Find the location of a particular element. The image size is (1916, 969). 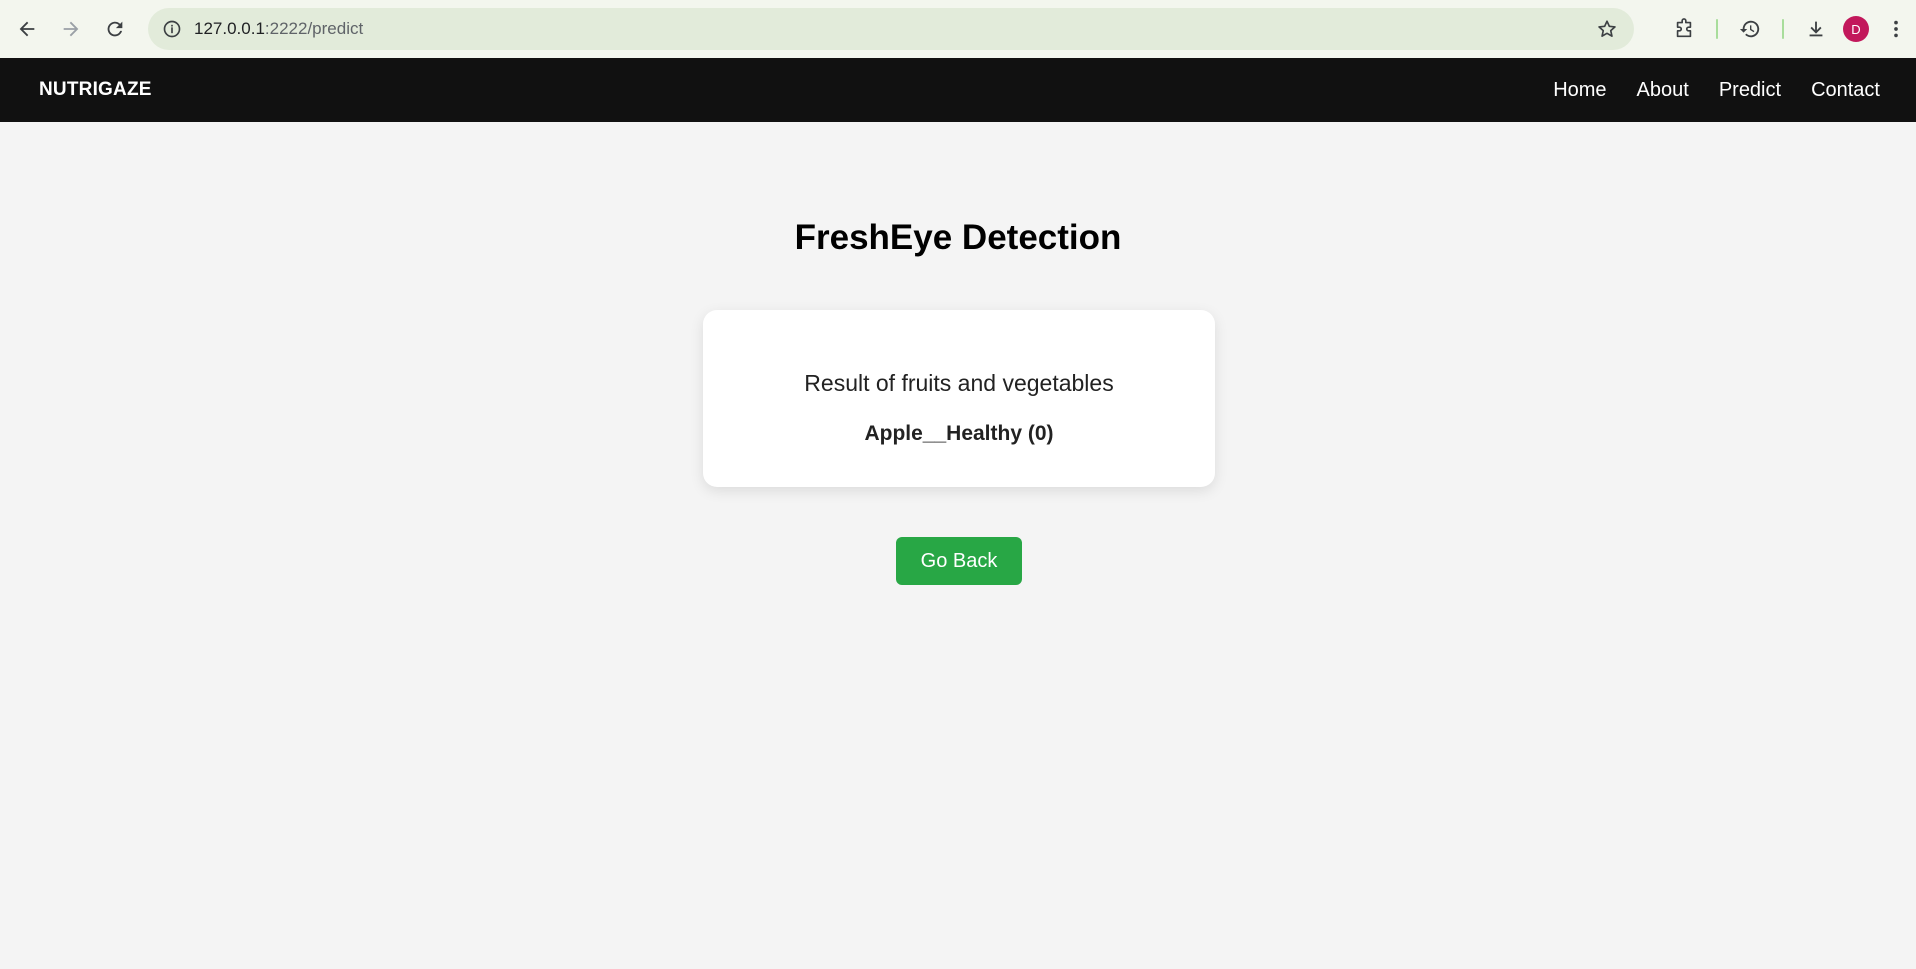

more-menu-icon is located at coordinates (1896, 29).